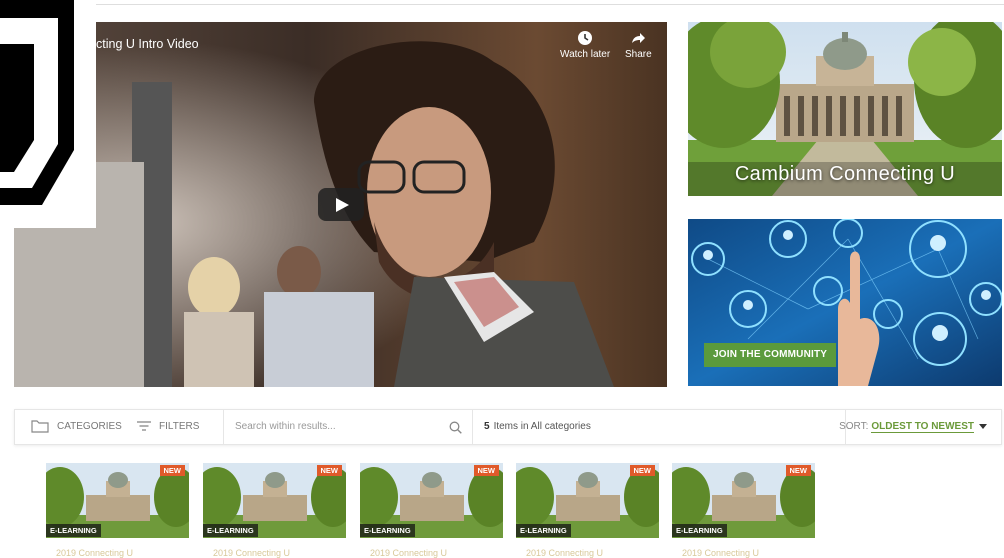 This screenshot has width=1004, height=558. I want to click on sort-value: OLDEST TO NEWEST, so click(922, 427).